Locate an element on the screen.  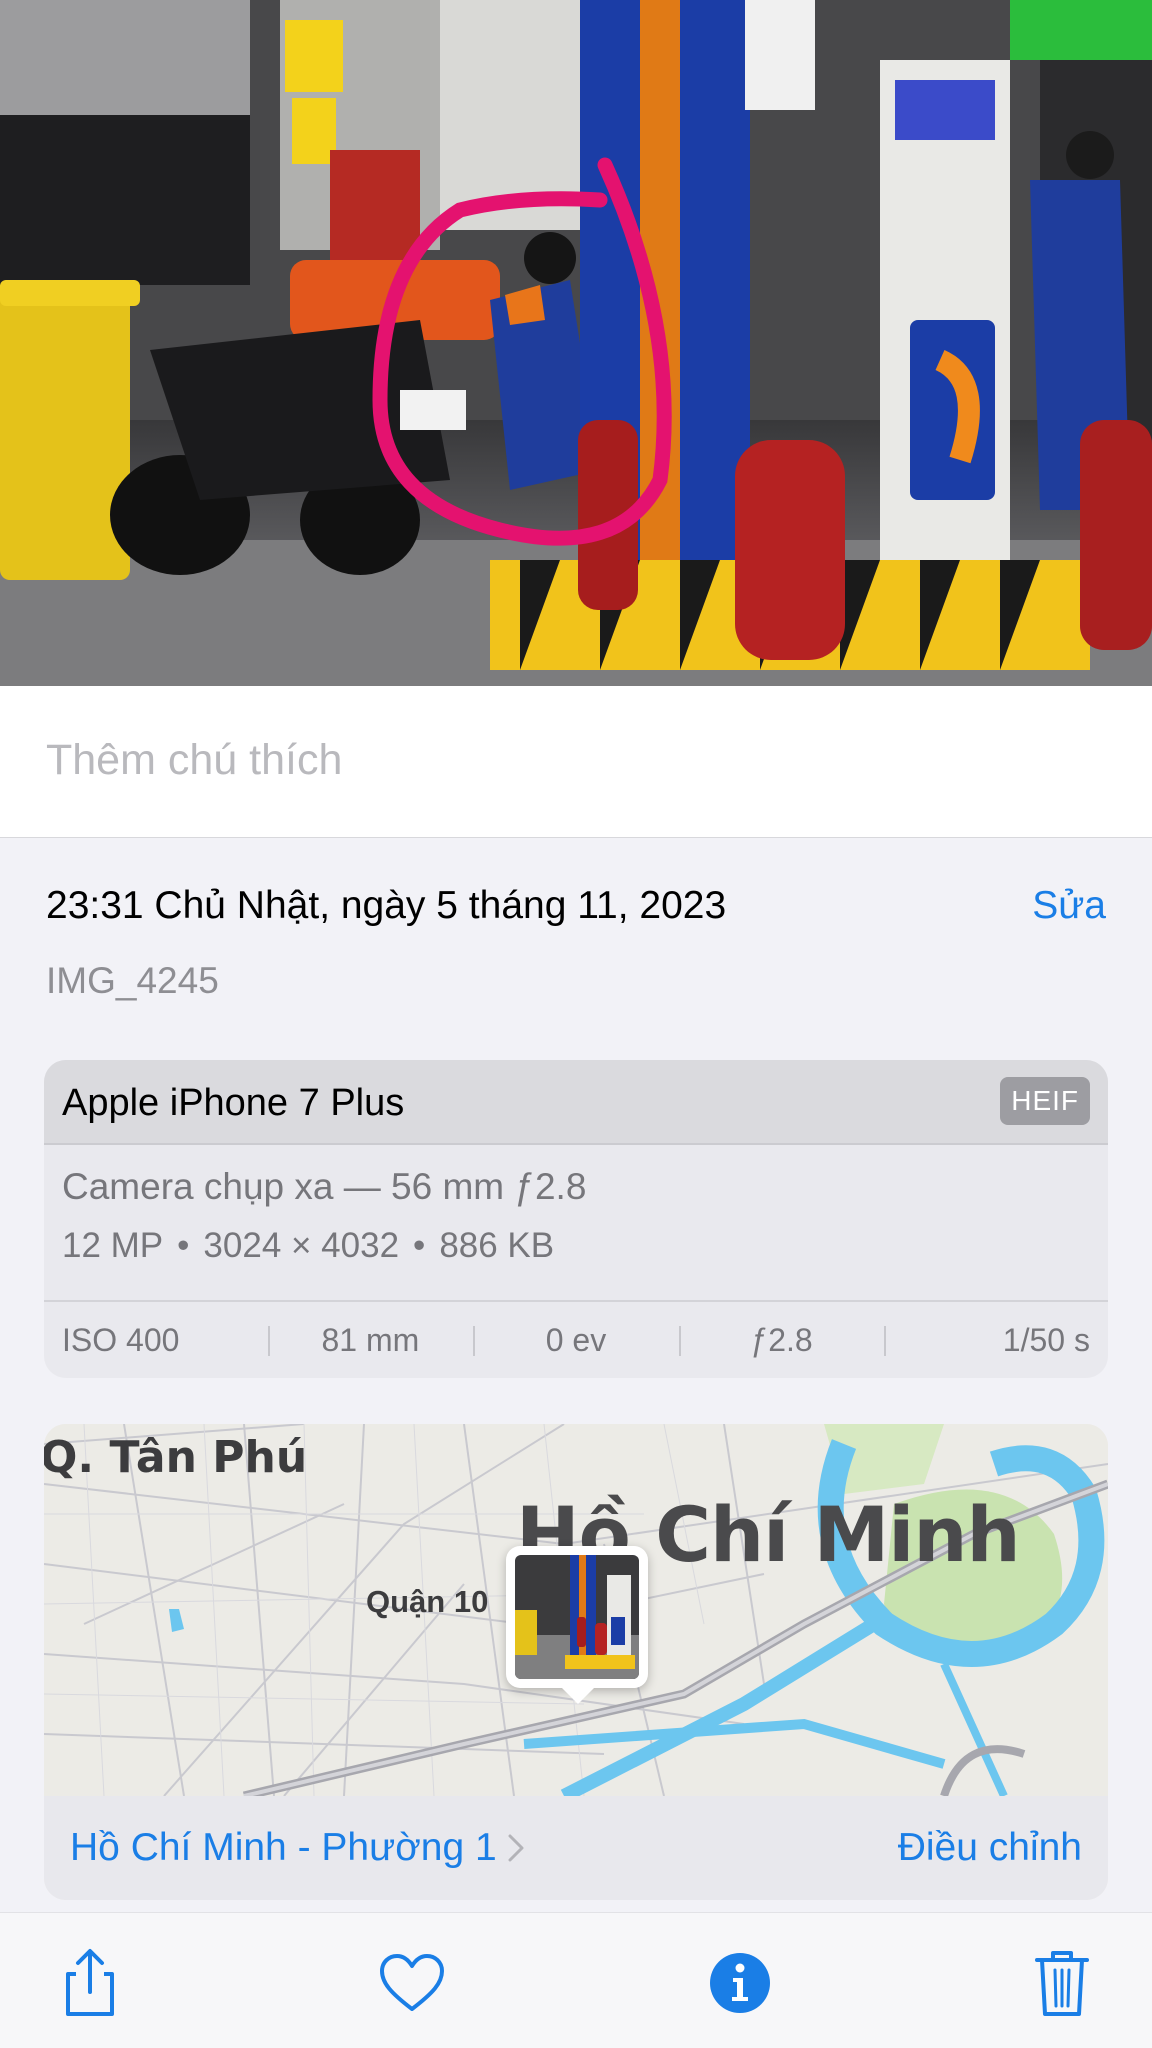
format-badge: HEIF is located at coordinates (1045, 1101).